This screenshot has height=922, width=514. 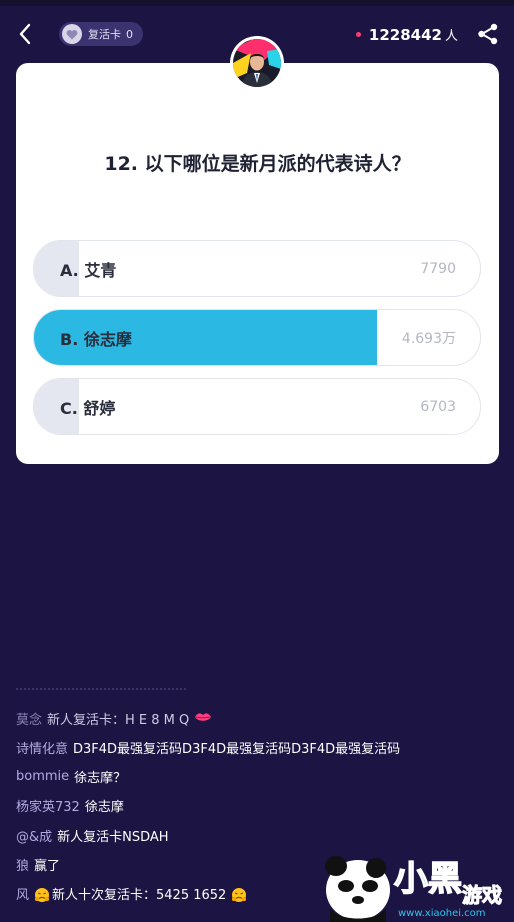 What do you see at coordinates (129, 34) in the screenshot?
I see `revive-card-count: 0` at bounding box center [129, 34].